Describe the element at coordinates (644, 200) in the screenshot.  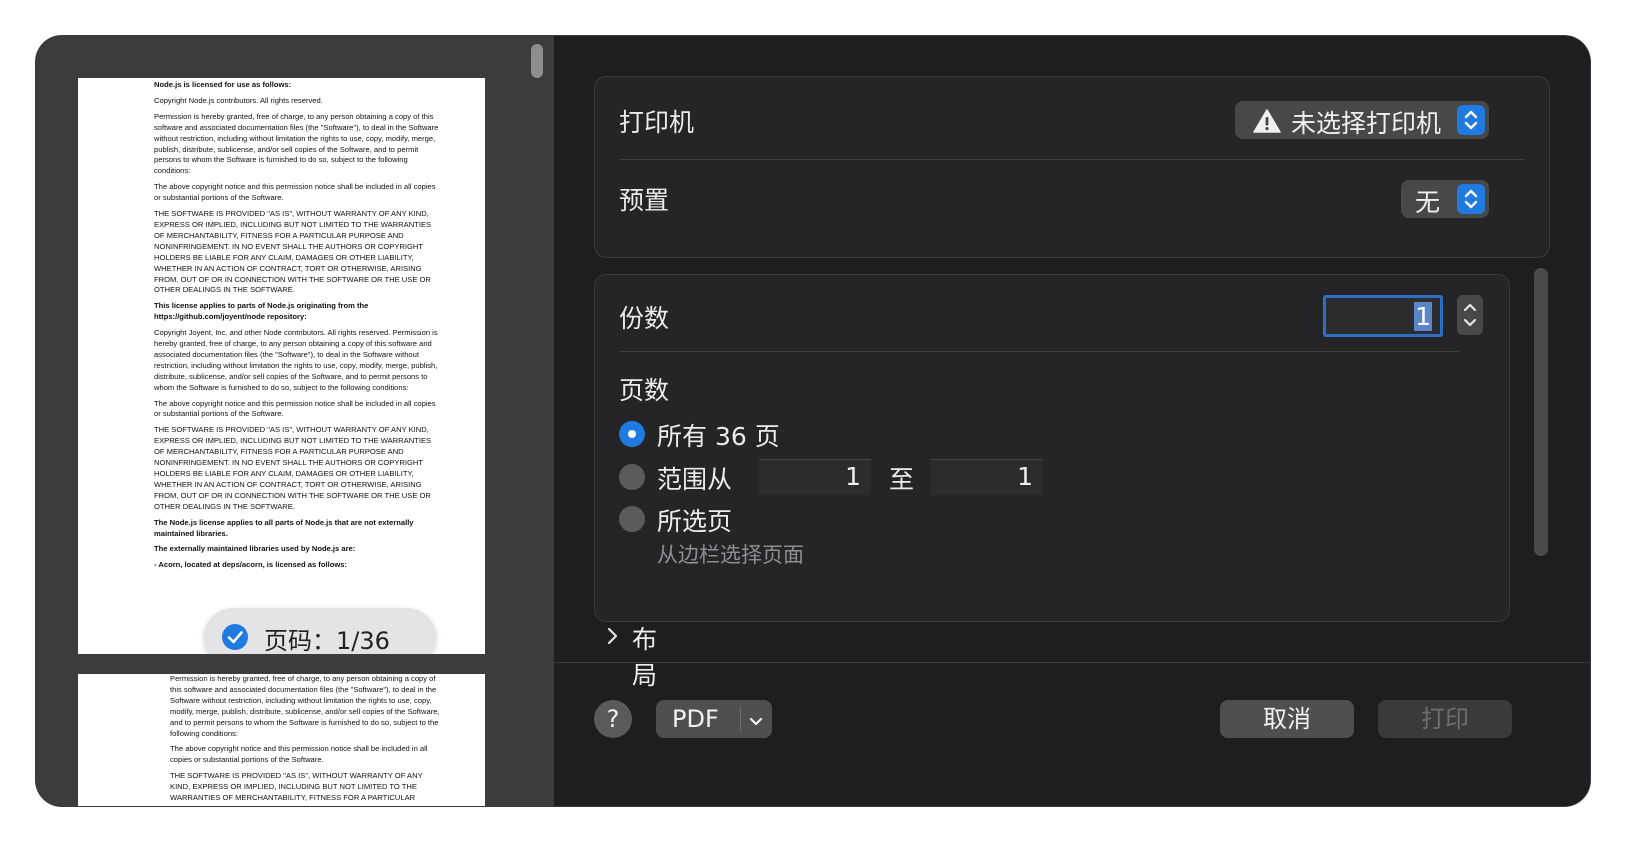
I see `preset-label: 预置` at that location.